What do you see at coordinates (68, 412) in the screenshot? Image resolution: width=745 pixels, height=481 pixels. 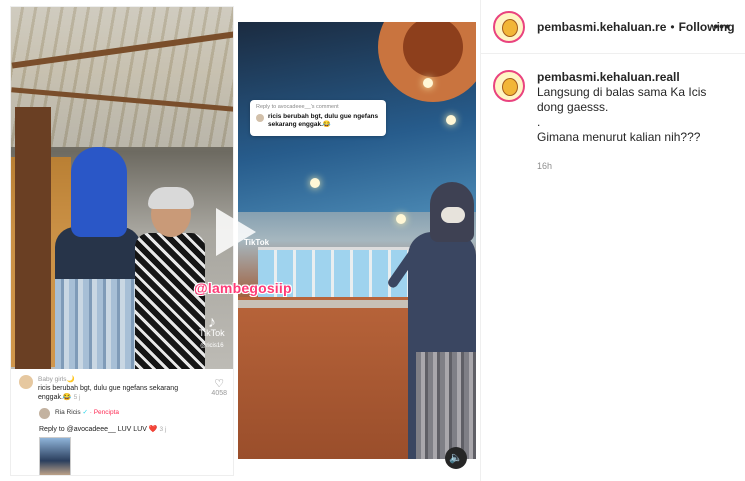 I see `replier-username: Ria Ricis` at bounding box center [68, 412].